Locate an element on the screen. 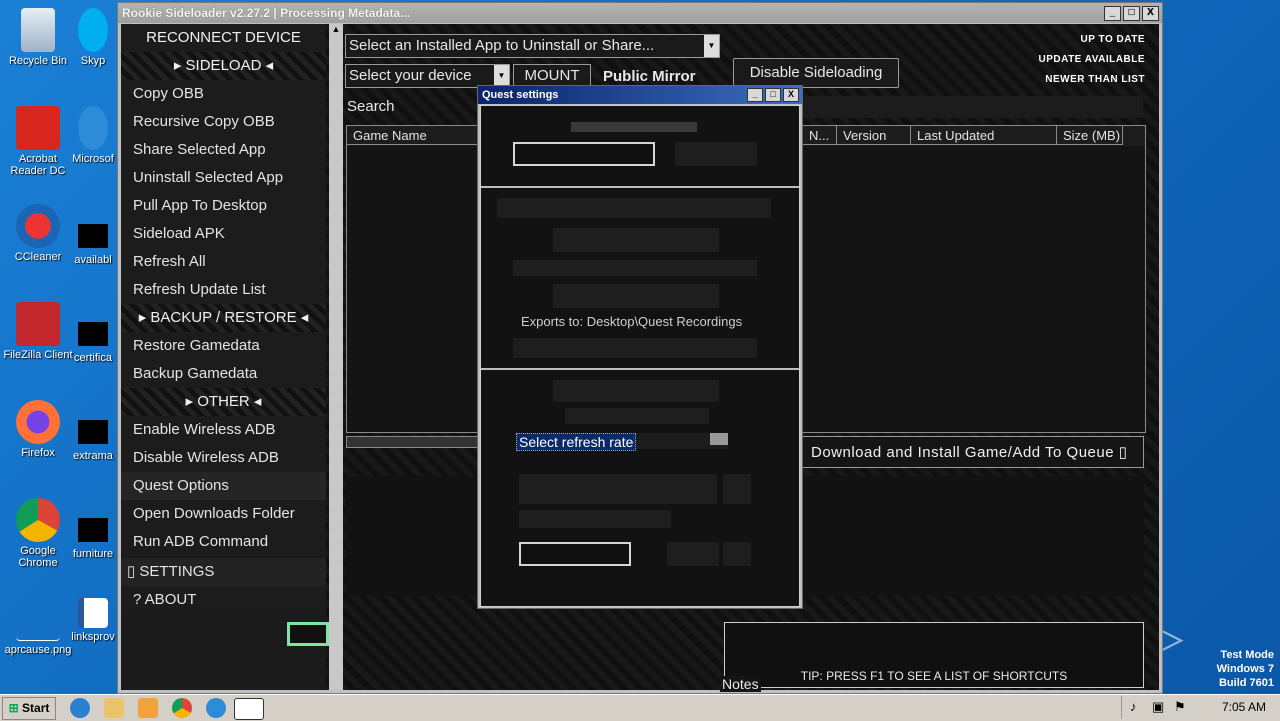 Image resolution: width=1280 pixels, height=721 pixels. desktop-icon-furniture: furniture is located at coordinates (93, 533).